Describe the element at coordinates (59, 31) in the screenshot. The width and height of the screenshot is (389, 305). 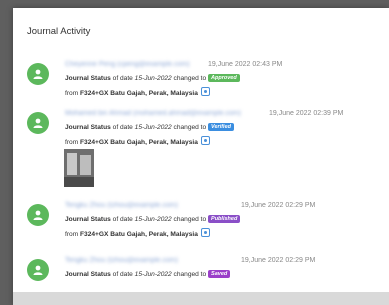
I see `panel-title: Journal Activity` at that location.